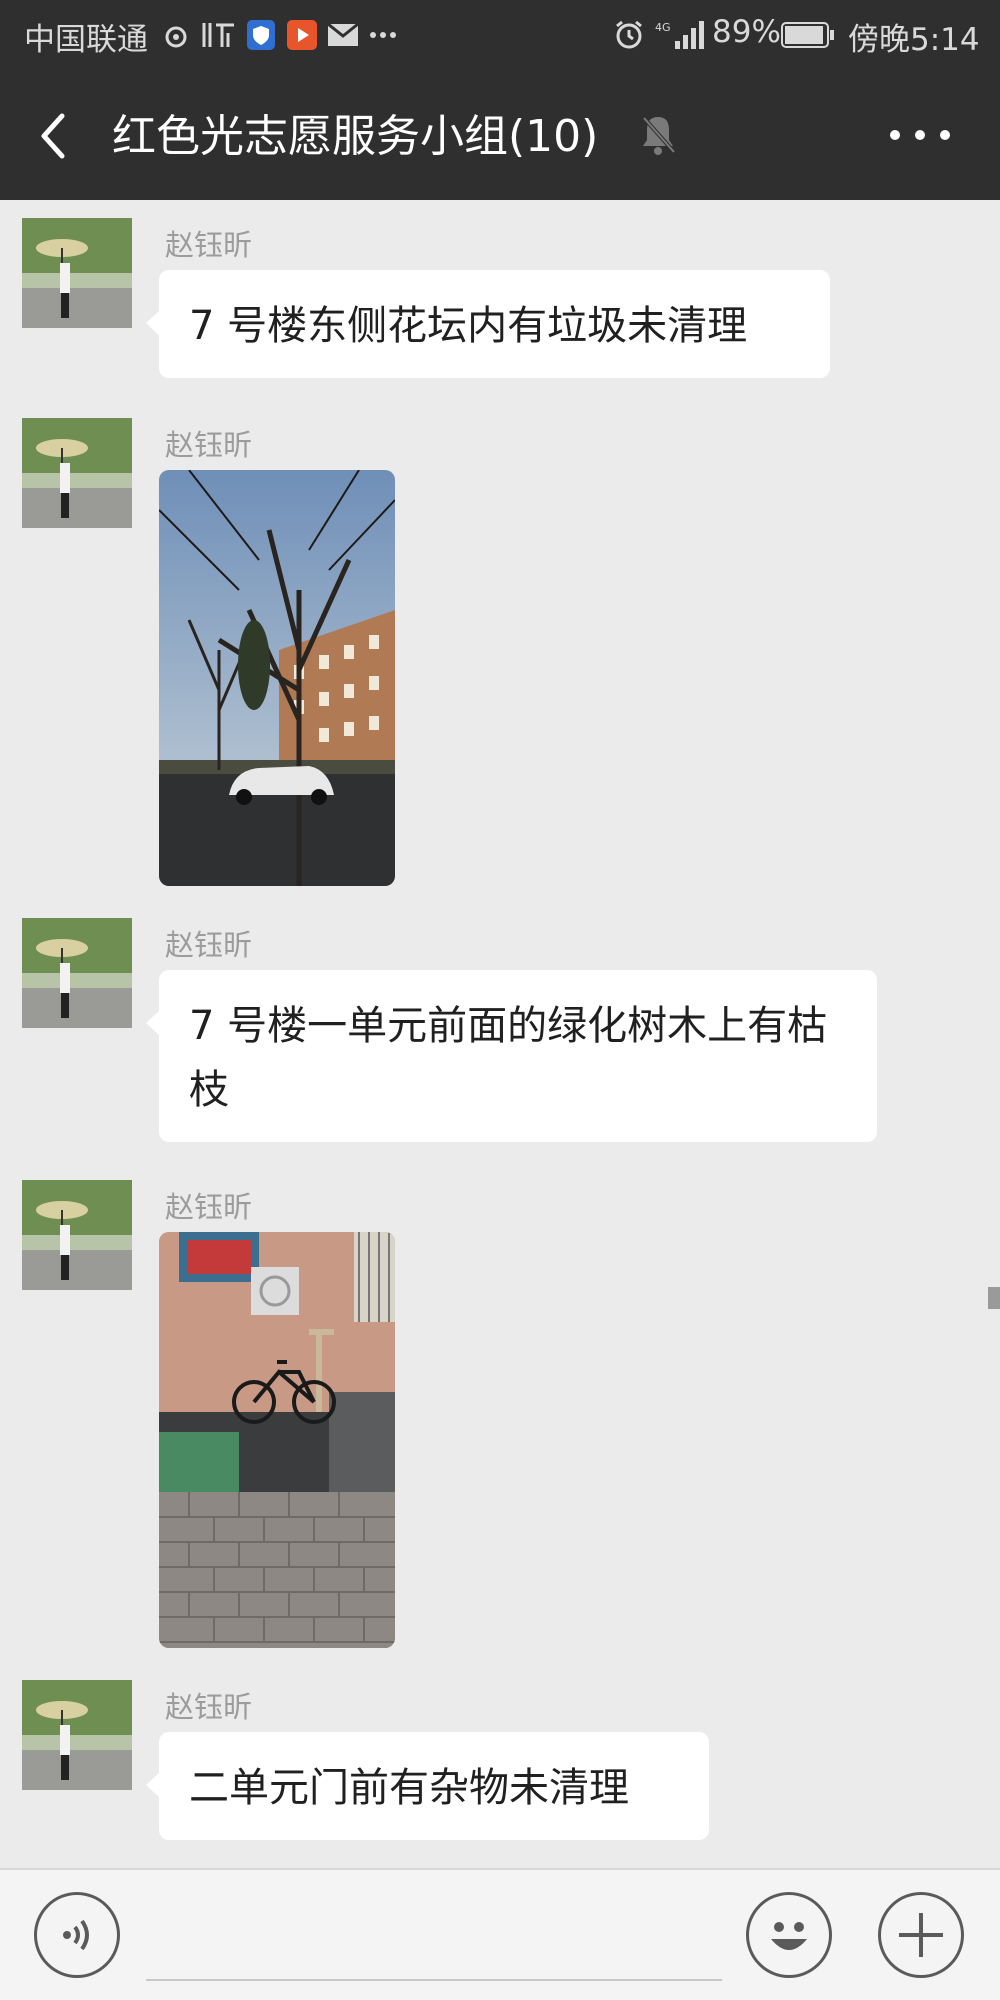 The height and width of the screenshot is (2000, 1000). What do you see at coordinates (434, 1980) in the screenshot?
I see `message-input` at bounding box center [434, 1980].